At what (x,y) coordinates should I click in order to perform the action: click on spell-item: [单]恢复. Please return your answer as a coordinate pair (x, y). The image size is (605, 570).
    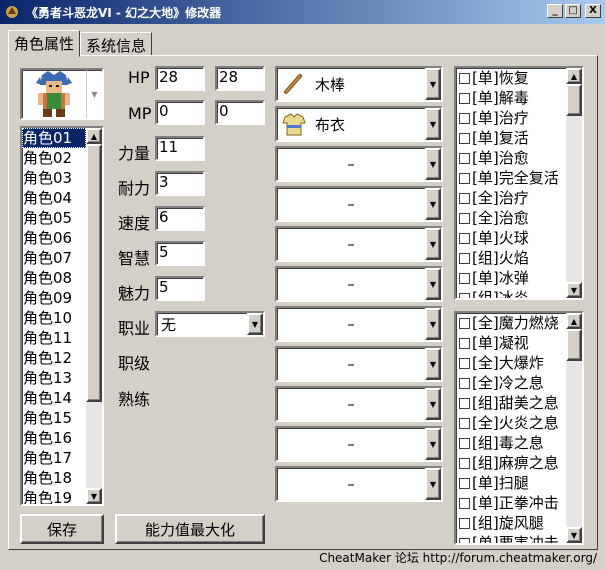
    Looking at the image, I should click on (511, 78).